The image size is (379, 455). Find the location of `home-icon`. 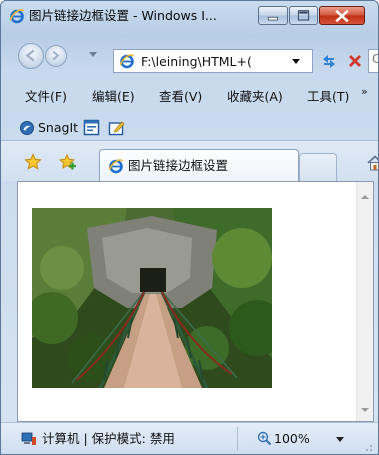

home-icon is located at coordinates (372, 163).